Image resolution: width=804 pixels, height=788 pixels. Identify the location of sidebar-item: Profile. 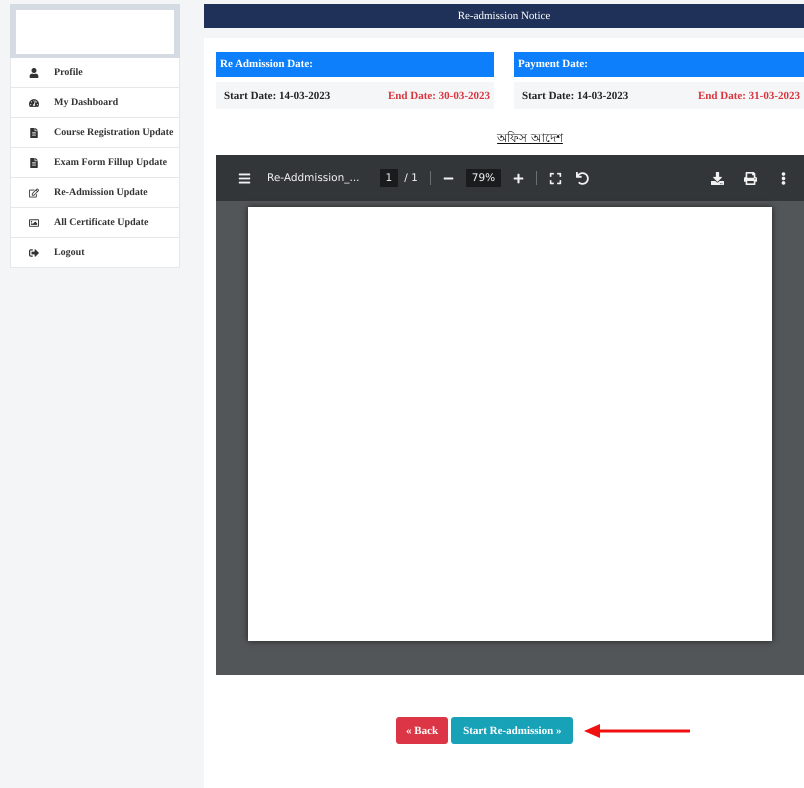
(95, 73).